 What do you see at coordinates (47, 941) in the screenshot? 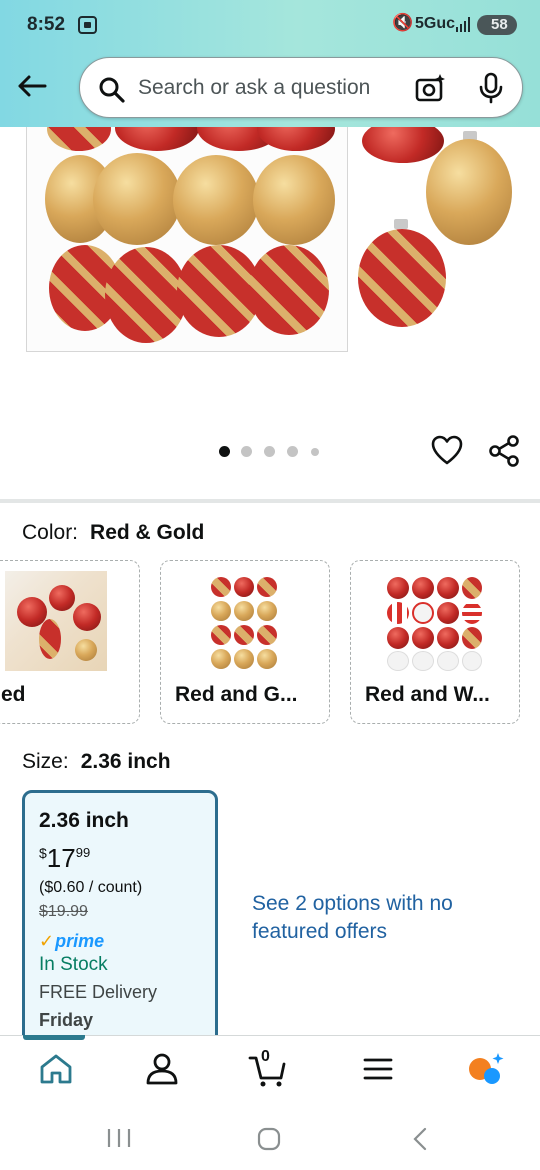
I see `prime-check-icon: ✓` at bounding box center [47, 941].